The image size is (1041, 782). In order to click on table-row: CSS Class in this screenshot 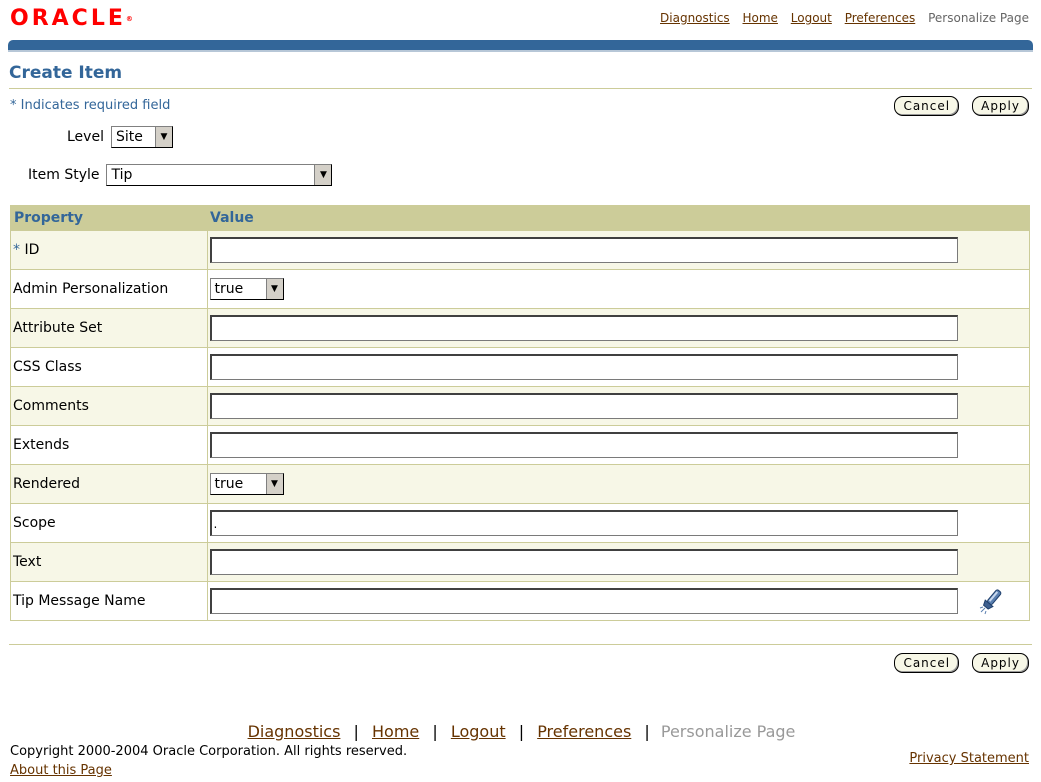, I will do `click(520, 367)`.